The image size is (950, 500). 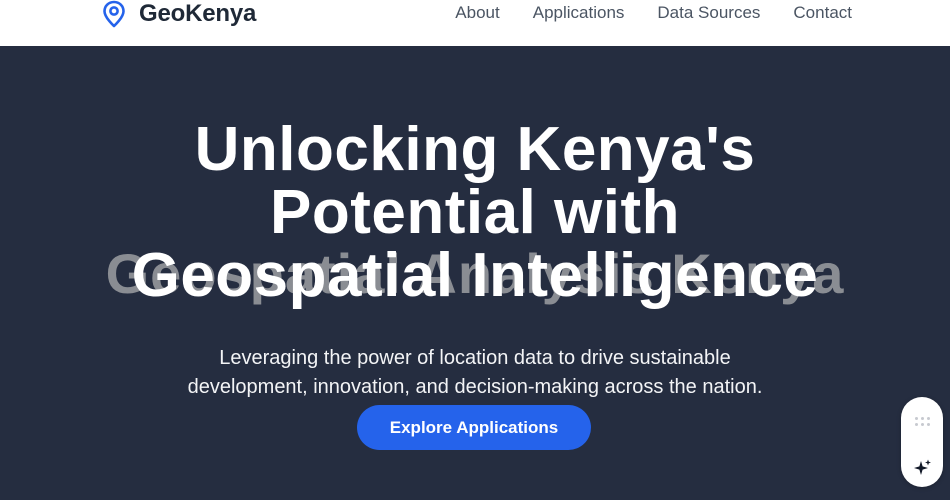 What do you see at coordinates (653, 13) in the screenshot?
I see `nav-links: About Applications Data Sources Contact` at bounding box center [653, 13].